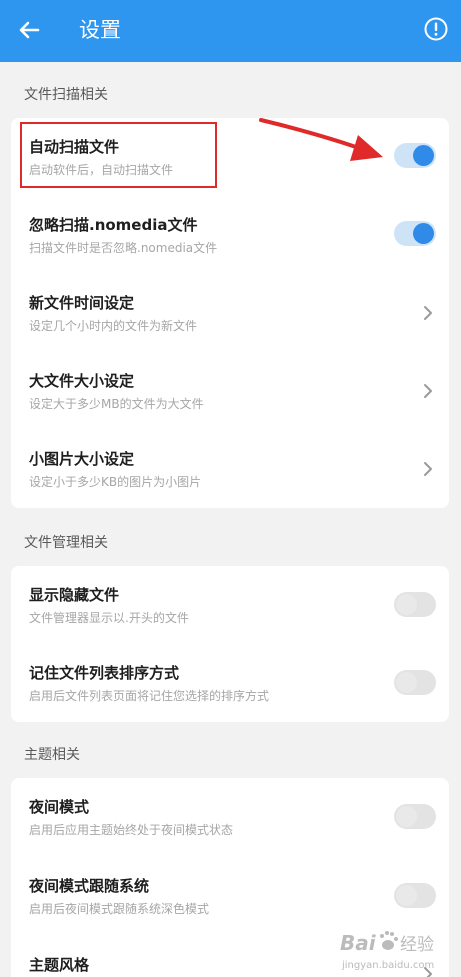  Describe the element at coordinates (118, 155) in the screenshot. I see `highlight-box` at that location.